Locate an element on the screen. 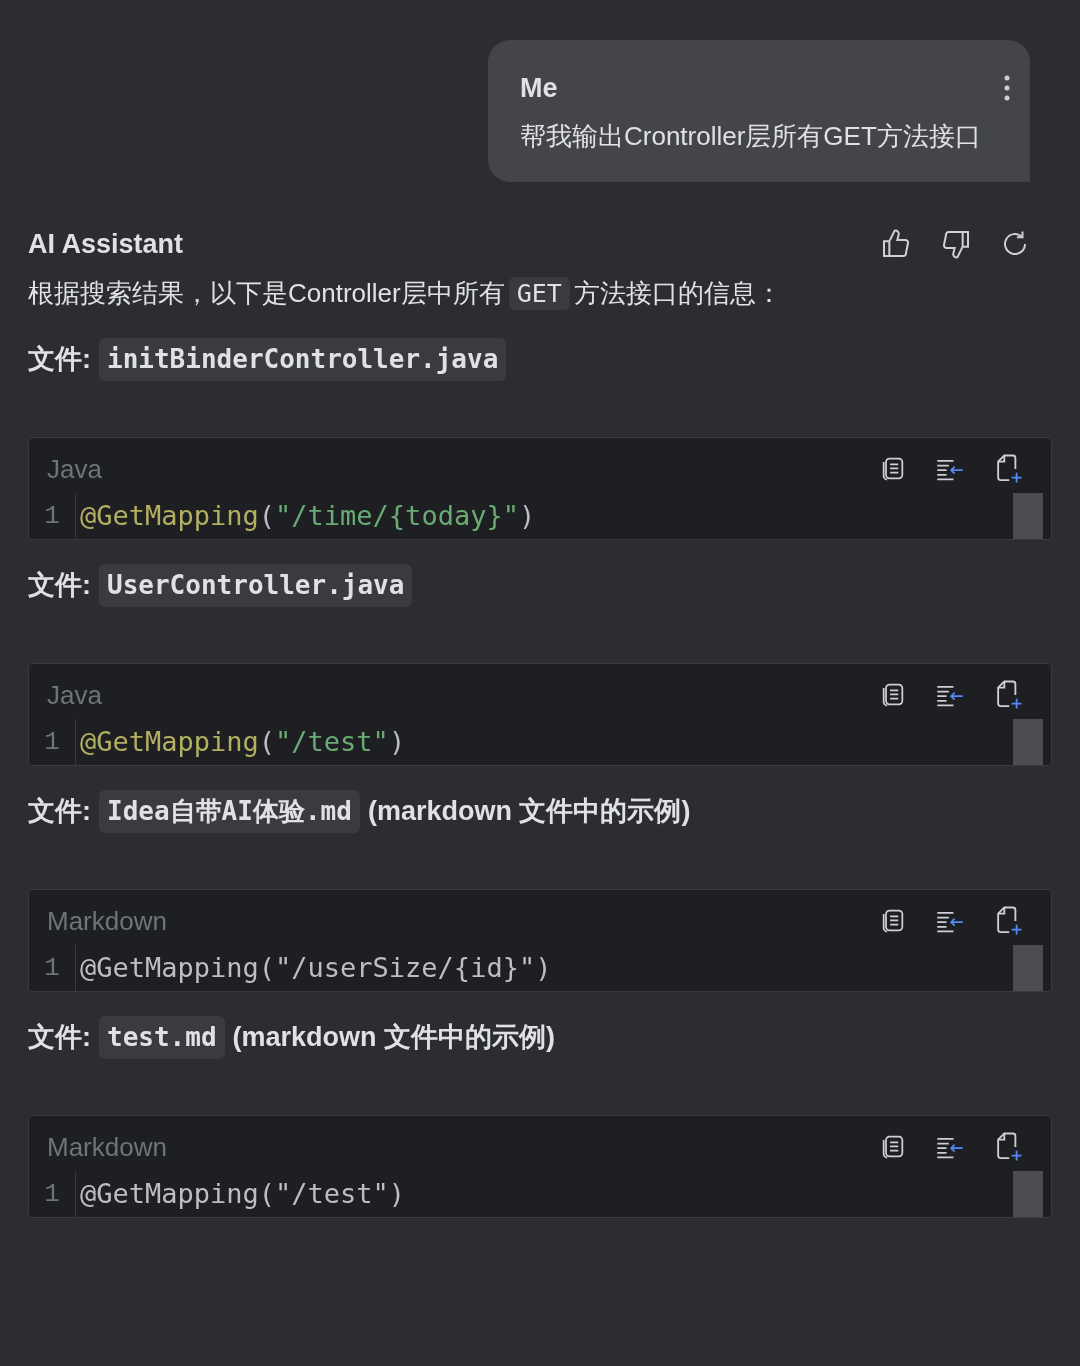  code-line: @GetMapping("/time/{today}") is located at coordinates (308, 515).